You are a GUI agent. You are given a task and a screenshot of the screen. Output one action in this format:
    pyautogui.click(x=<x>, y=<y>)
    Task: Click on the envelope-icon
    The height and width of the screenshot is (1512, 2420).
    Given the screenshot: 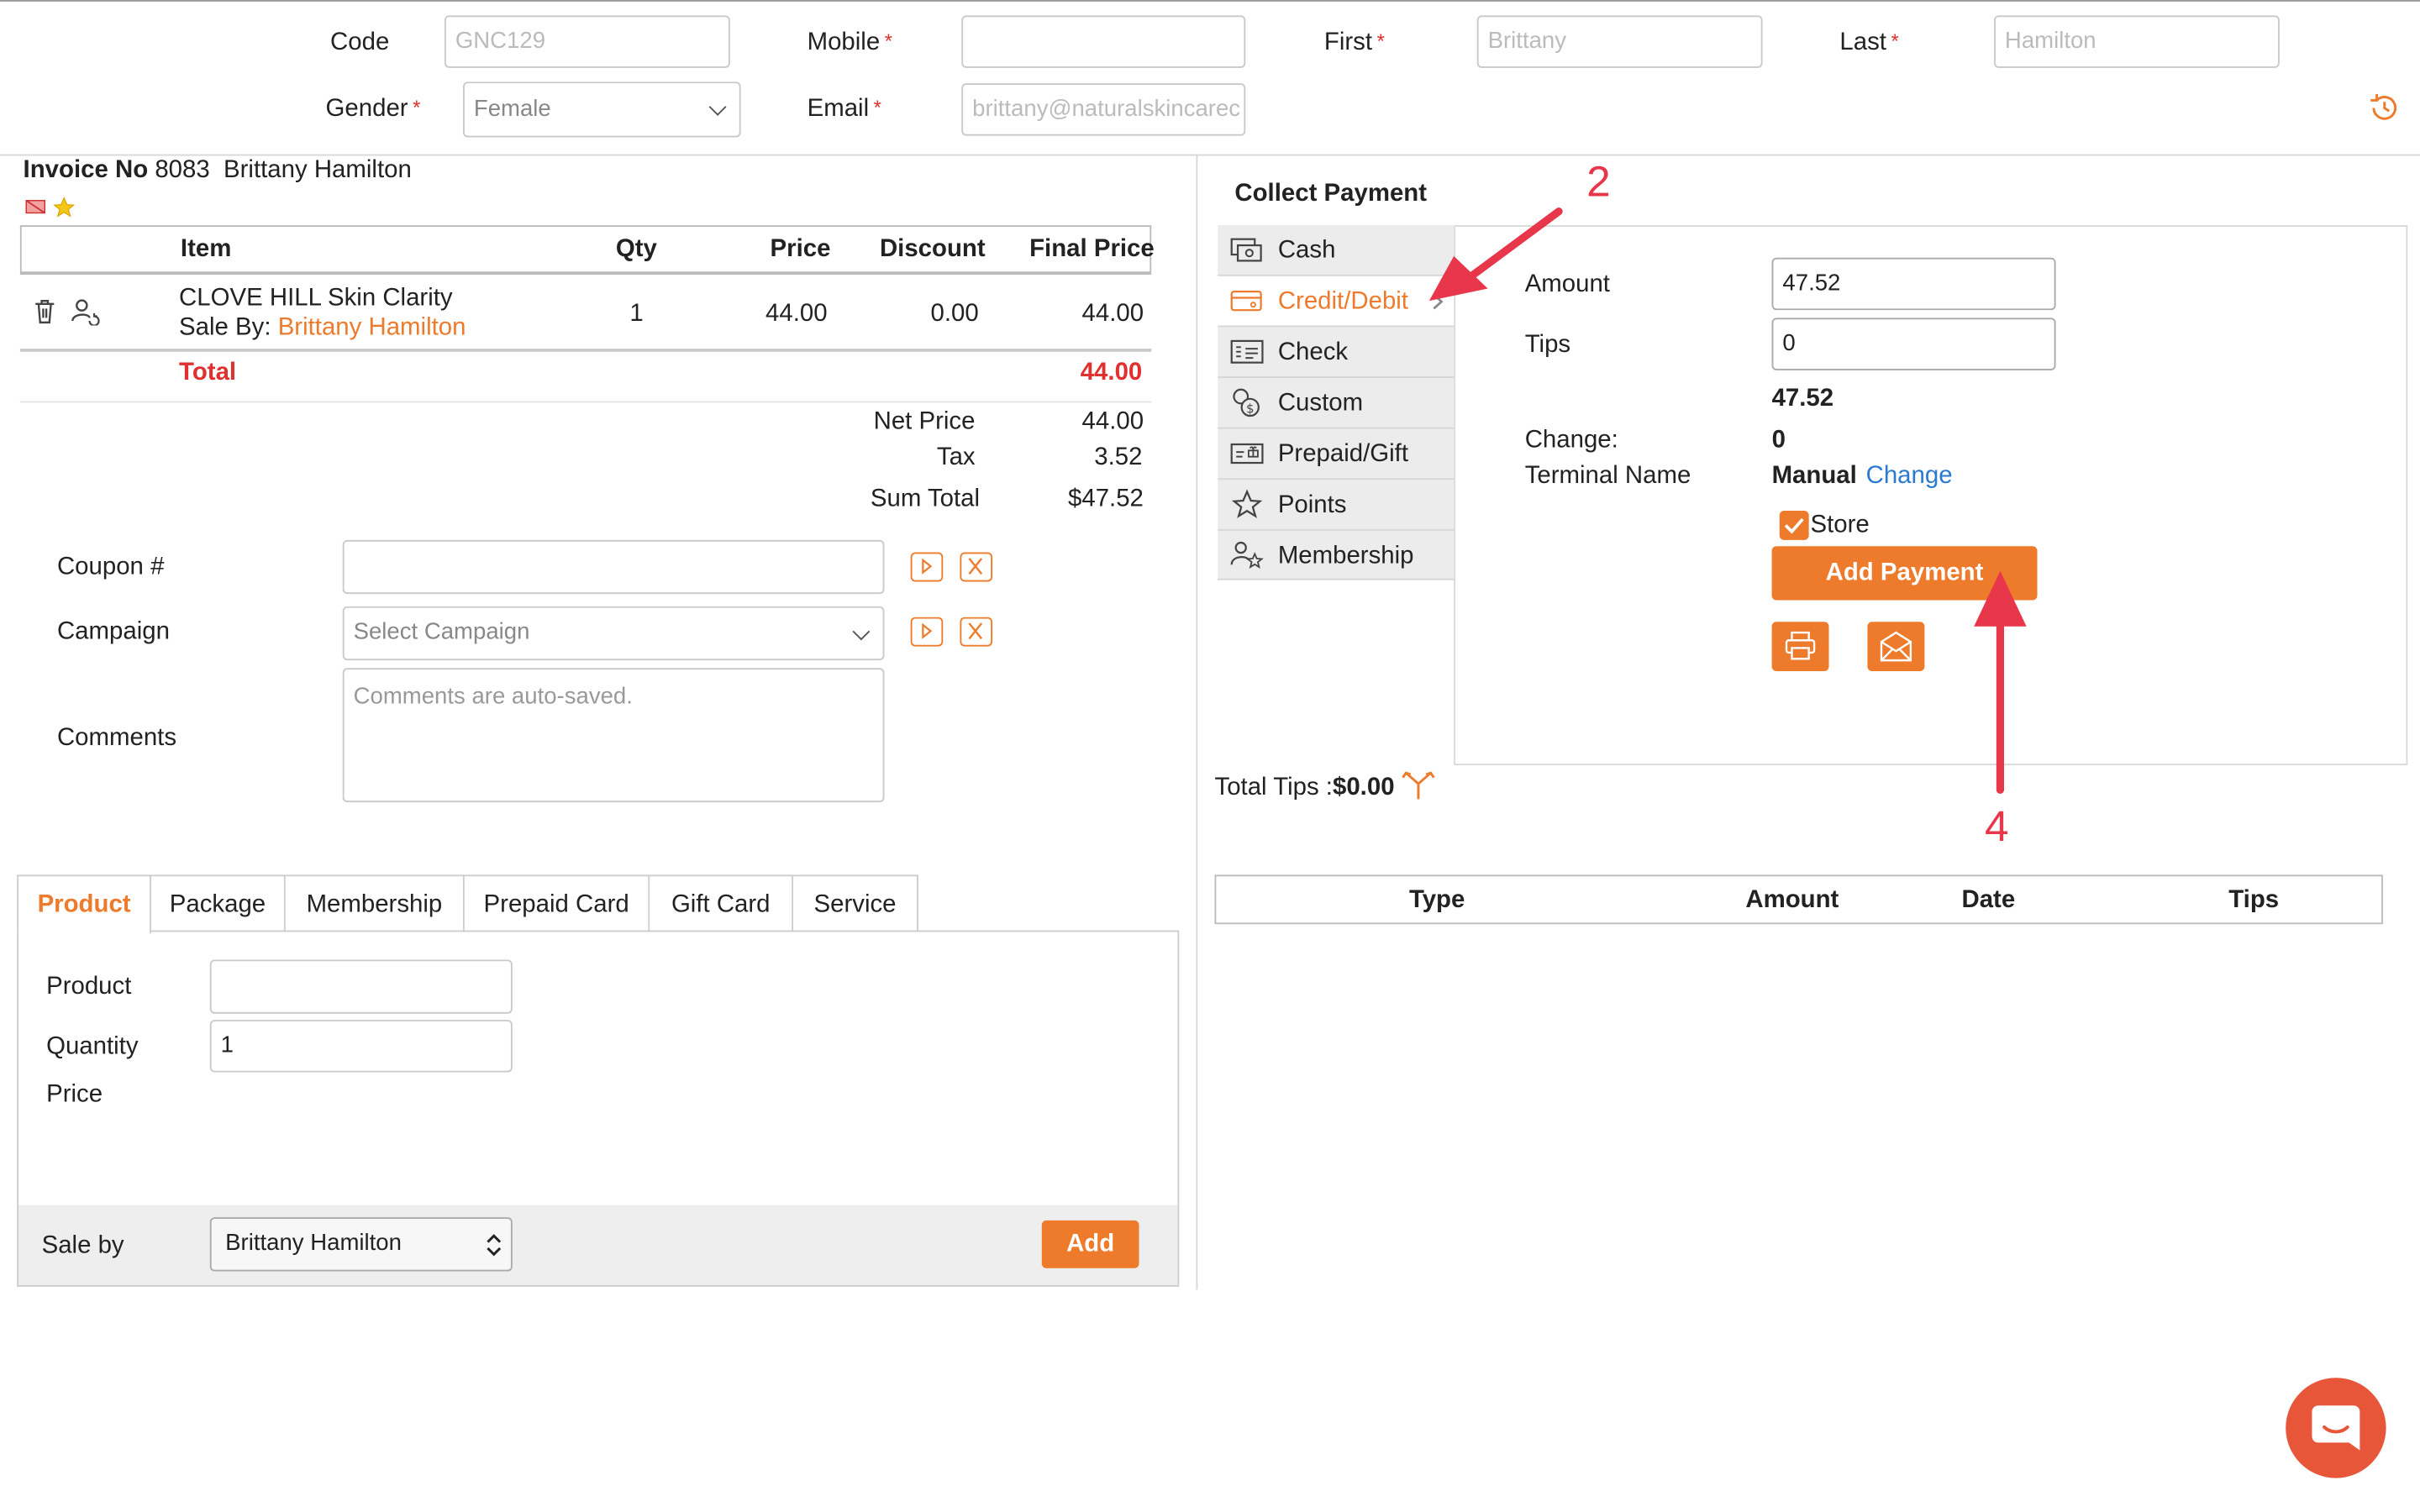 What is the action you would take?
    pyautogui.click(x=1896, y=646)
    